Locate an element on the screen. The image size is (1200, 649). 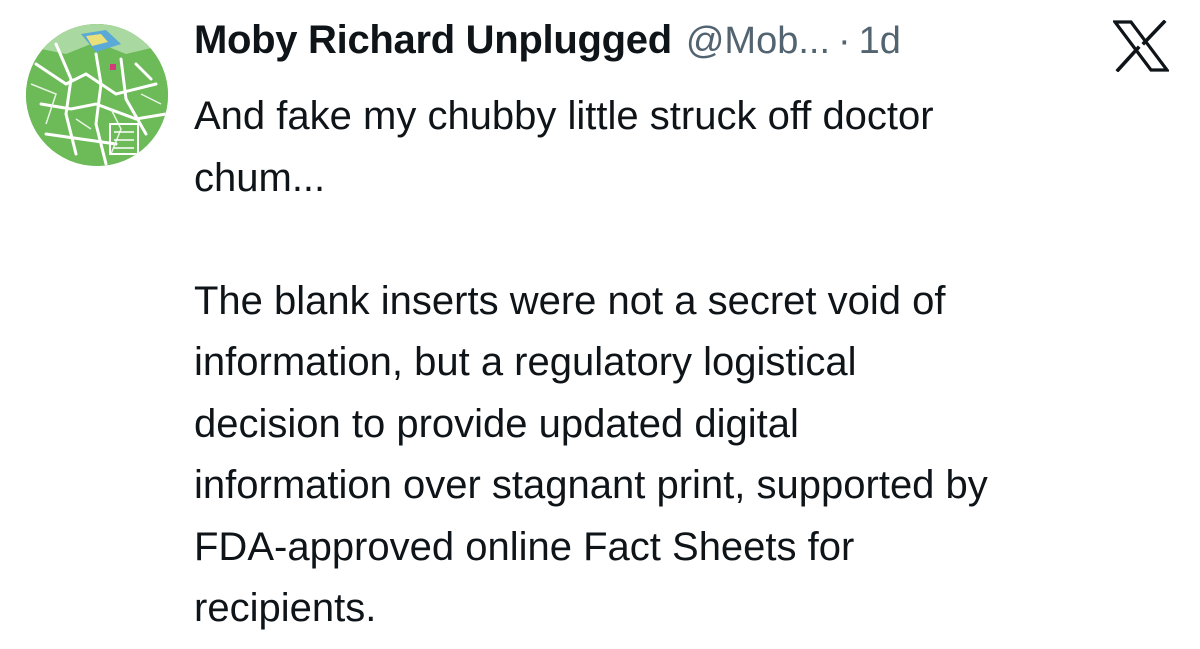
text-line: FDA-approved online Fact Sheets for is located at coordinates (524, 546).